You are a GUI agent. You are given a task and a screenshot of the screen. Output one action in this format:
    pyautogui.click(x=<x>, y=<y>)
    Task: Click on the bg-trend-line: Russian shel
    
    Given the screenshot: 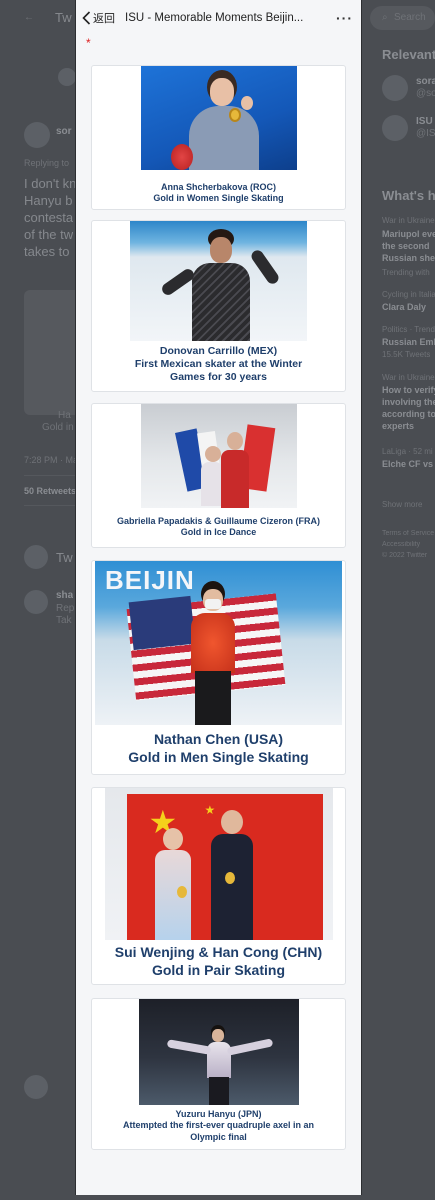 What is the action you would take?
    pyautogui.click(x=408, y=258)
    